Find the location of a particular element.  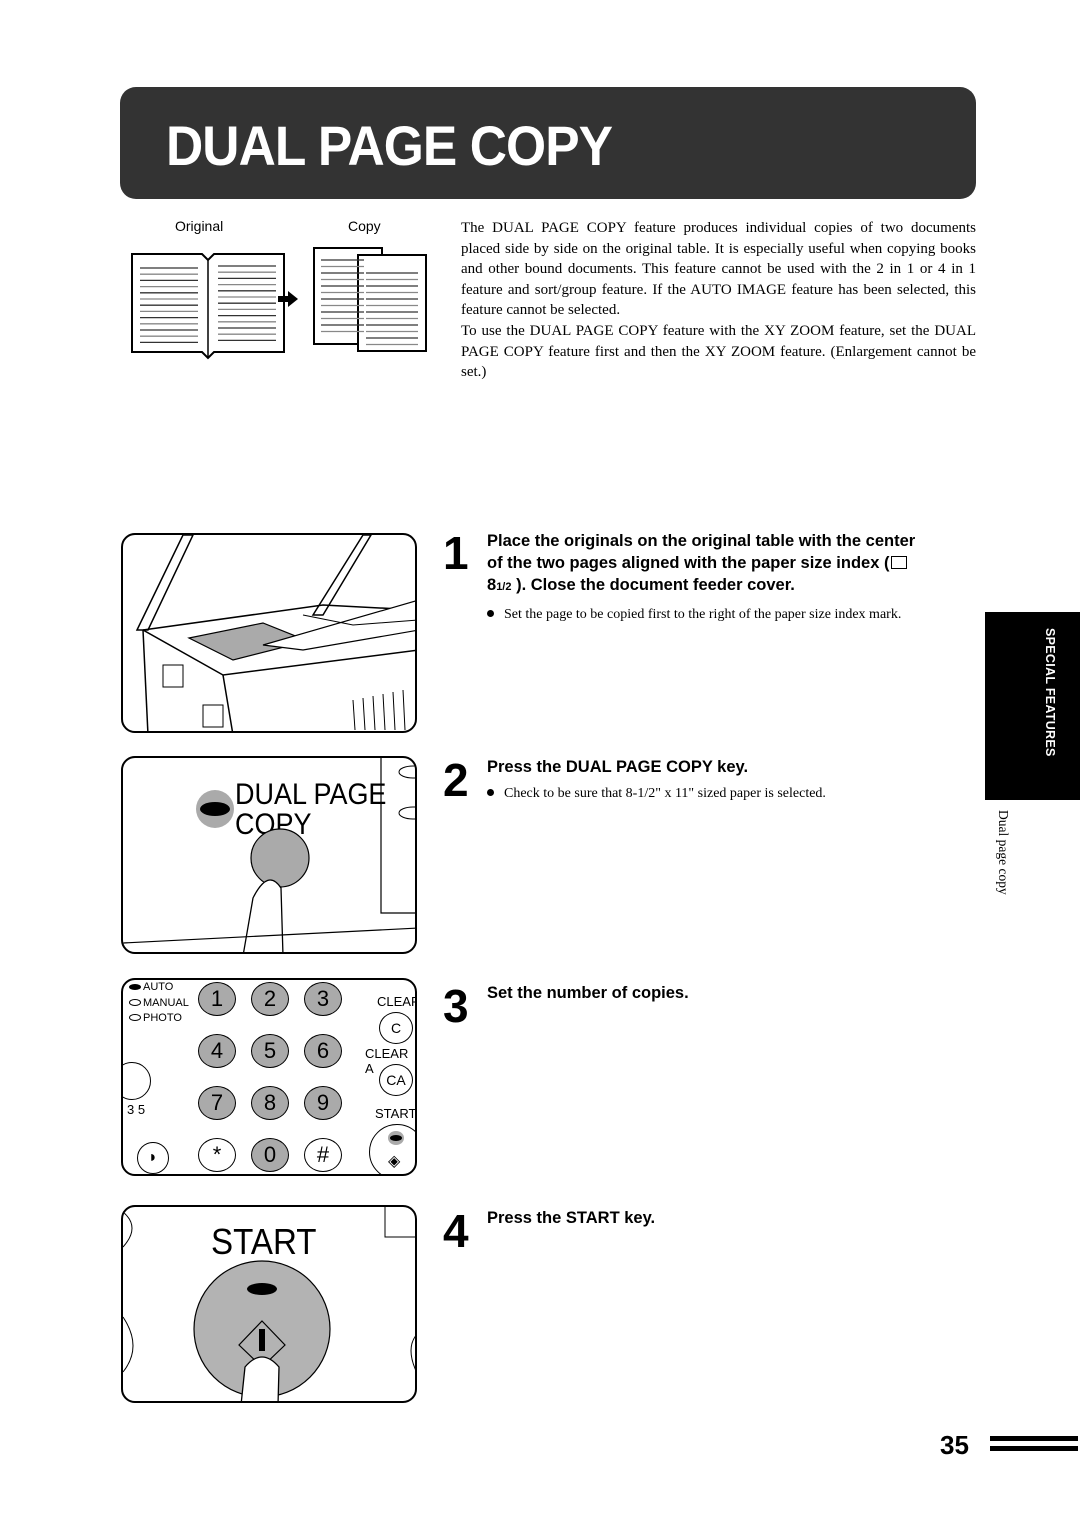

paper-size-index-icon is located at coordinates (899, 562).